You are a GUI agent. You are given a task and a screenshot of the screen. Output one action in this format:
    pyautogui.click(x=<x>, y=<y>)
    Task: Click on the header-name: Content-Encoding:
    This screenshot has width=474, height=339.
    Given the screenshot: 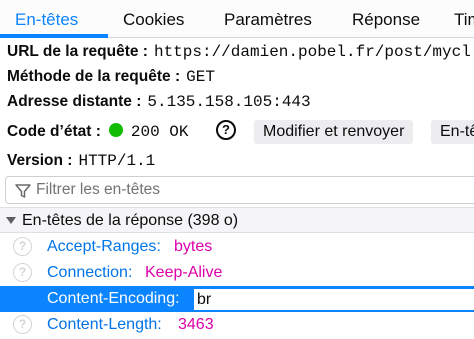 What is the action you would take?
    pyautogui.click(x=113, y=298)
    